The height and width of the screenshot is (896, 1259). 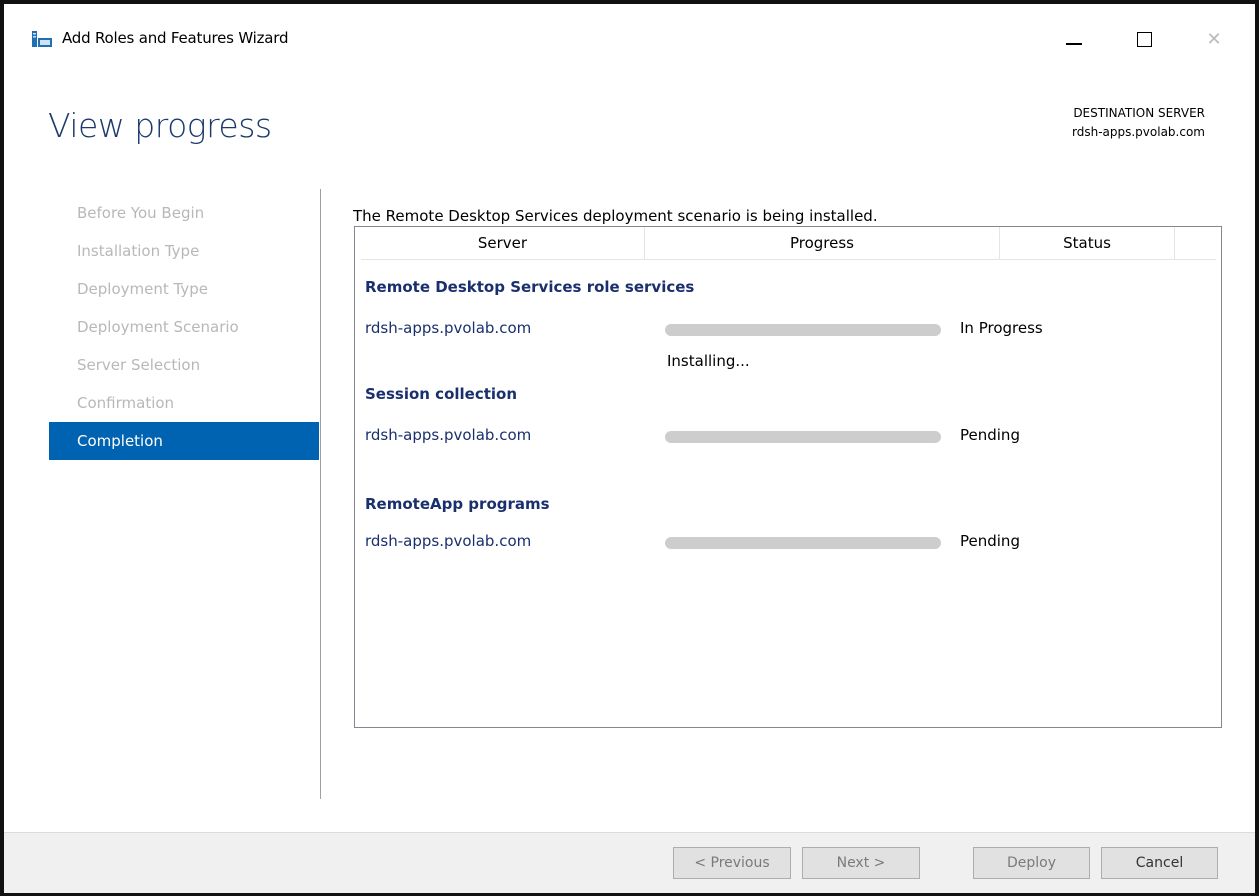 What do you see at coordinates (732, 863) in the screenshot?
I see `previous-button: < Previous` at bounding box center [732, 863].